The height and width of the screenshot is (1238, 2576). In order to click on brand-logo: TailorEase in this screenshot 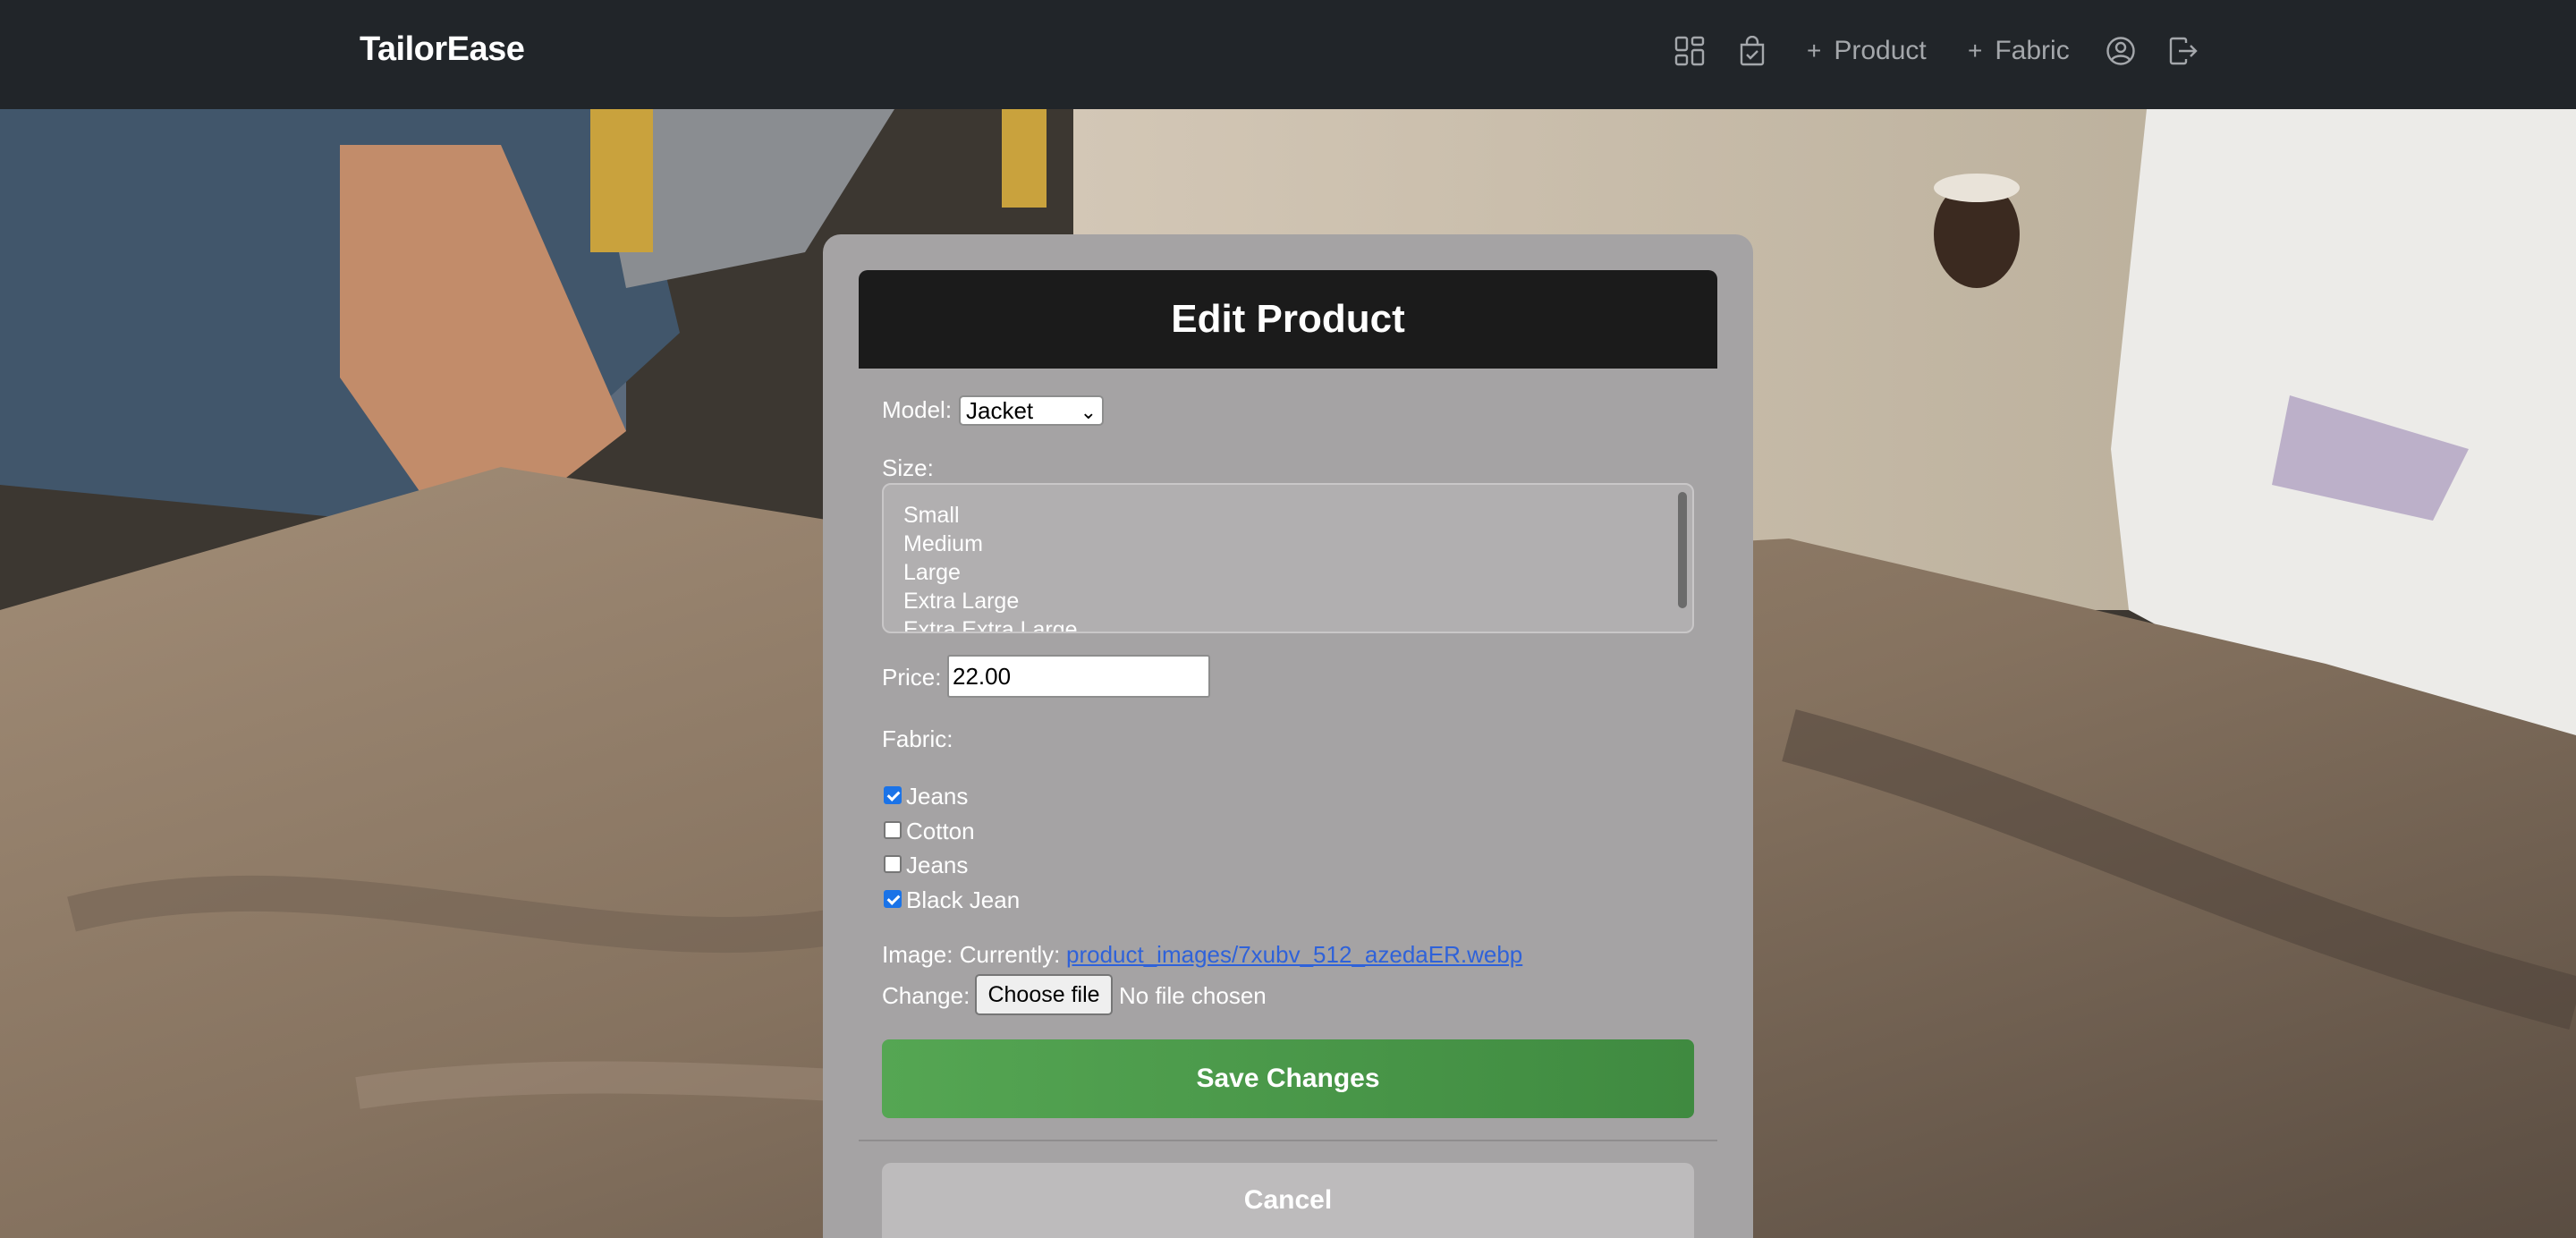, I will do `click(442, 49)`.